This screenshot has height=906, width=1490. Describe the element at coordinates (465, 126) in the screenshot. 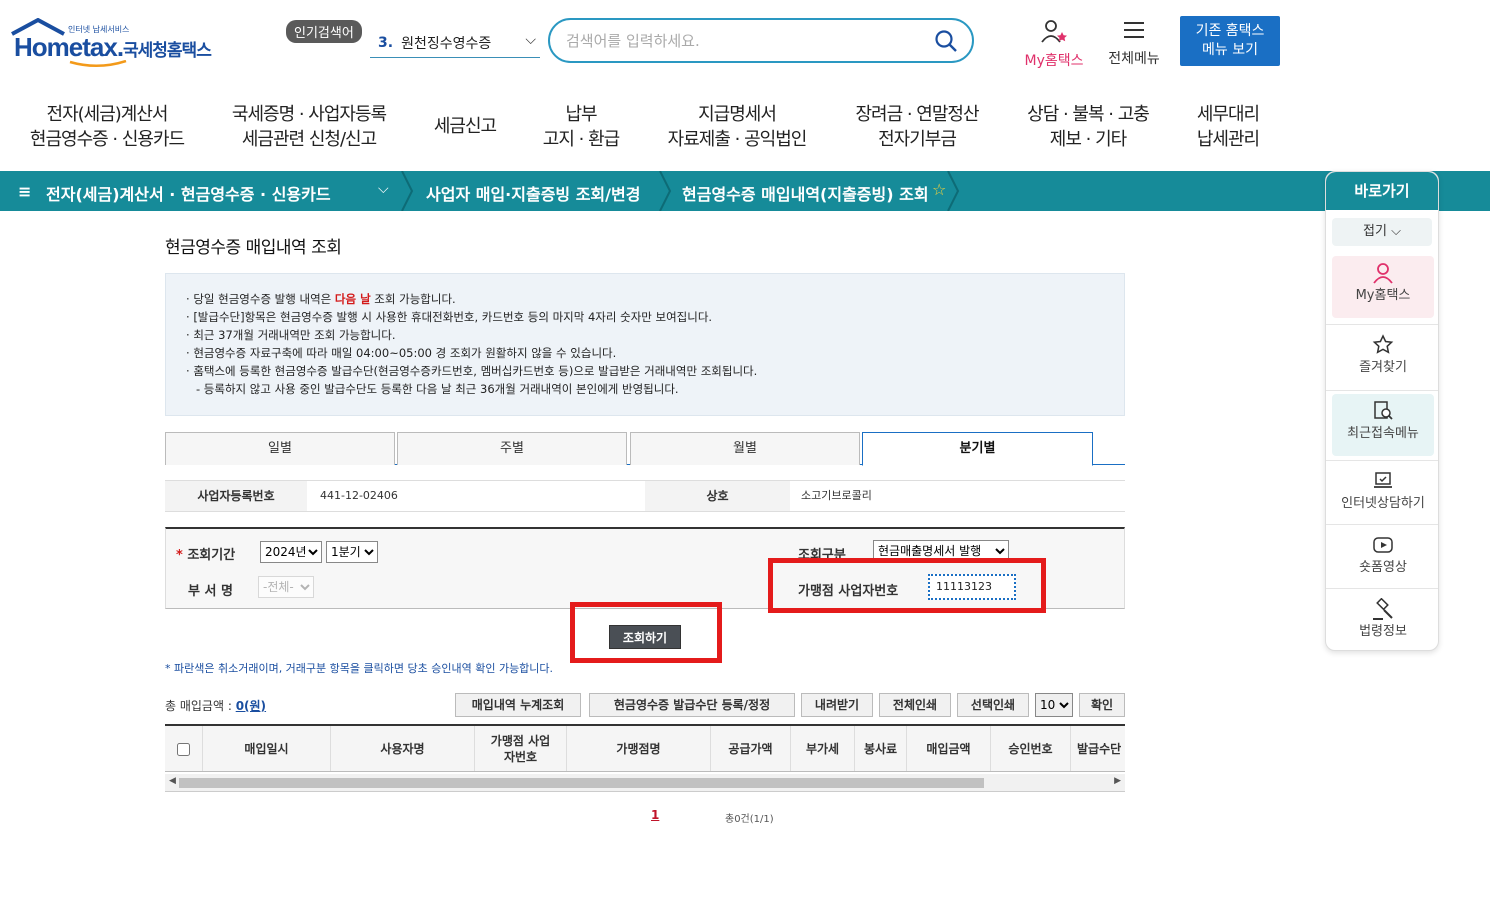

I see `nav-item-tax-filing: 세금신고` at that location.